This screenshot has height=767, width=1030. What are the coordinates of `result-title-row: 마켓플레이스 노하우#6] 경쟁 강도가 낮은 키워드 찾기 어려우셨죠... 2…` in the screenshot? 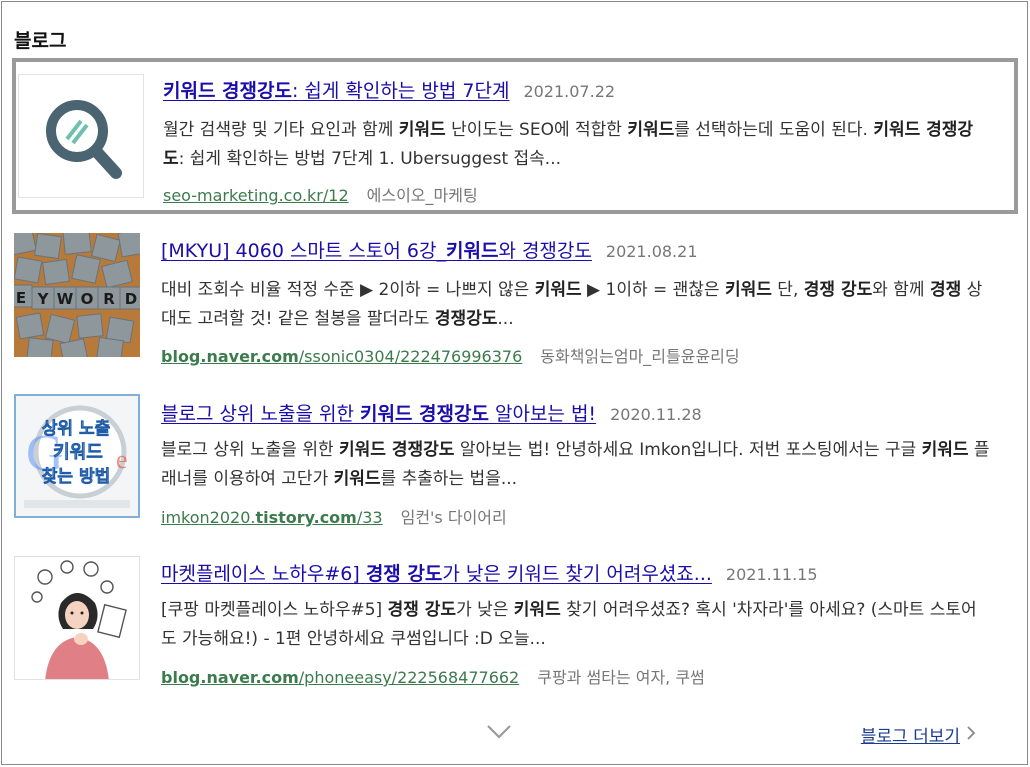 It's located at (489, 572).